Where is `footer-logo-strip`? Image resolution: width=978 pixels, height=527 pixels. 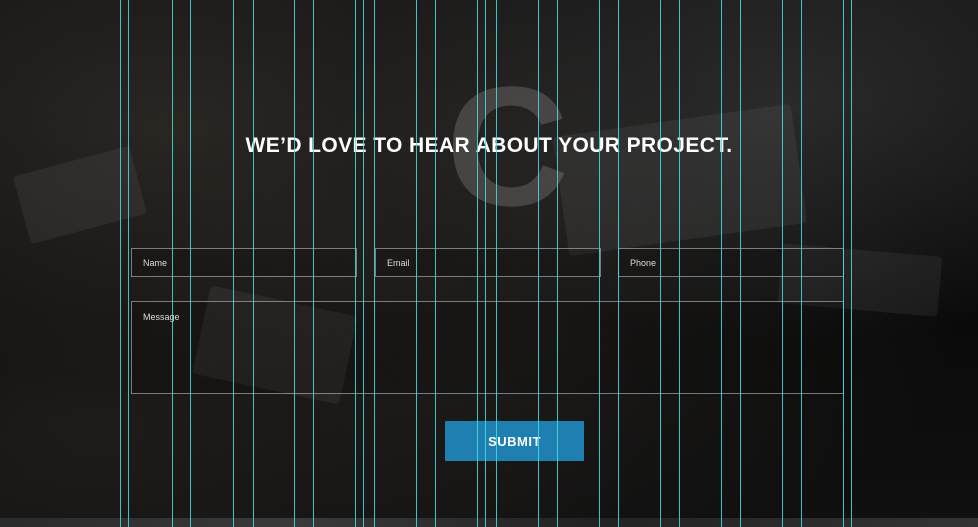
footer-logo-strip is located at coordinates (489, 522).